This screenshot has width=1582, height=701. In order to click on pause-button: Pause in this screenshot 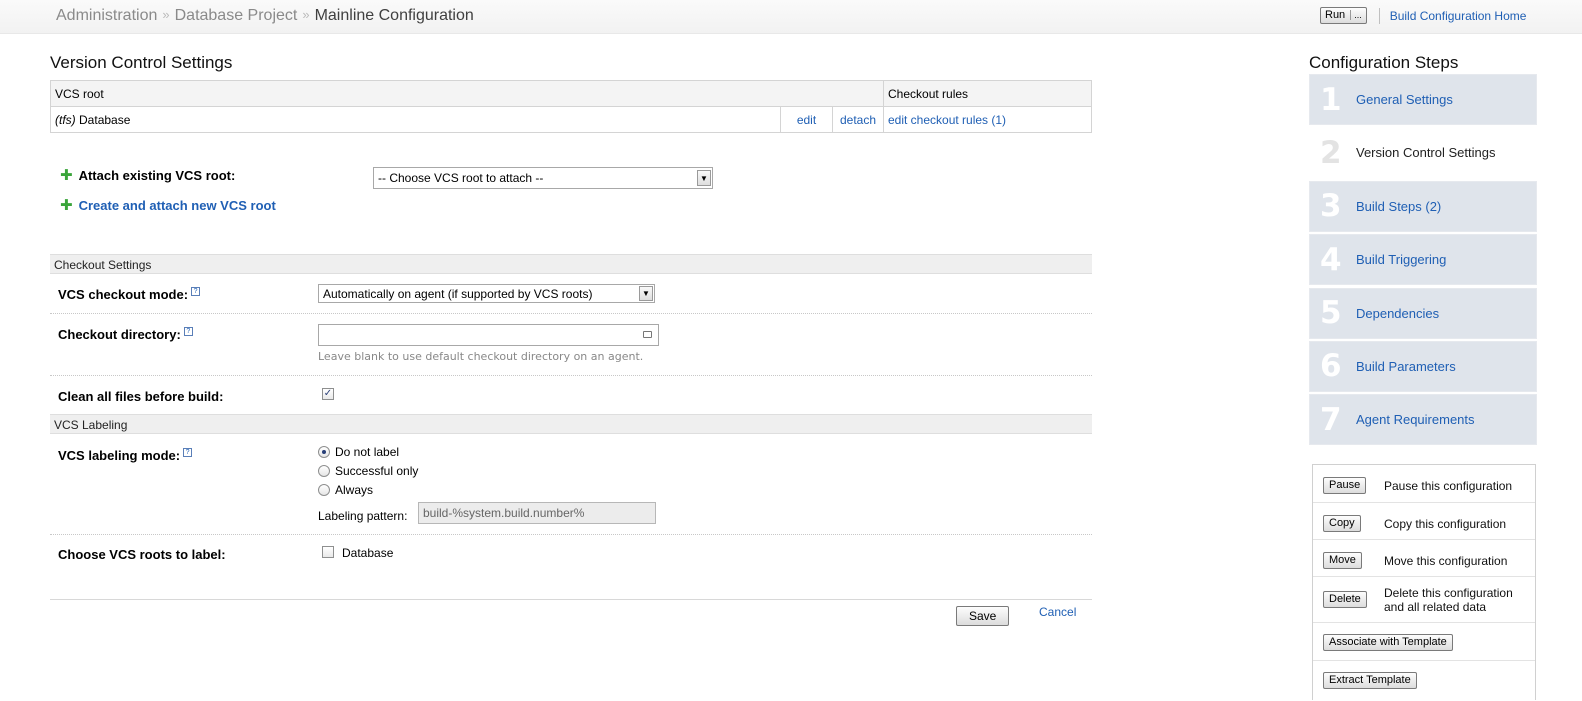, I will do `click(1345, 485)`.